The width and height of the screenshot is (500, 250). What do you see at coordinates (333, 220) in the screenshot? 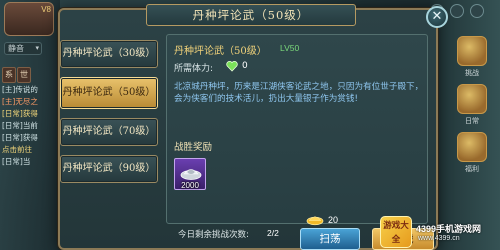
I see `gold-cost-value: 20` at bounding box center [333, 220].